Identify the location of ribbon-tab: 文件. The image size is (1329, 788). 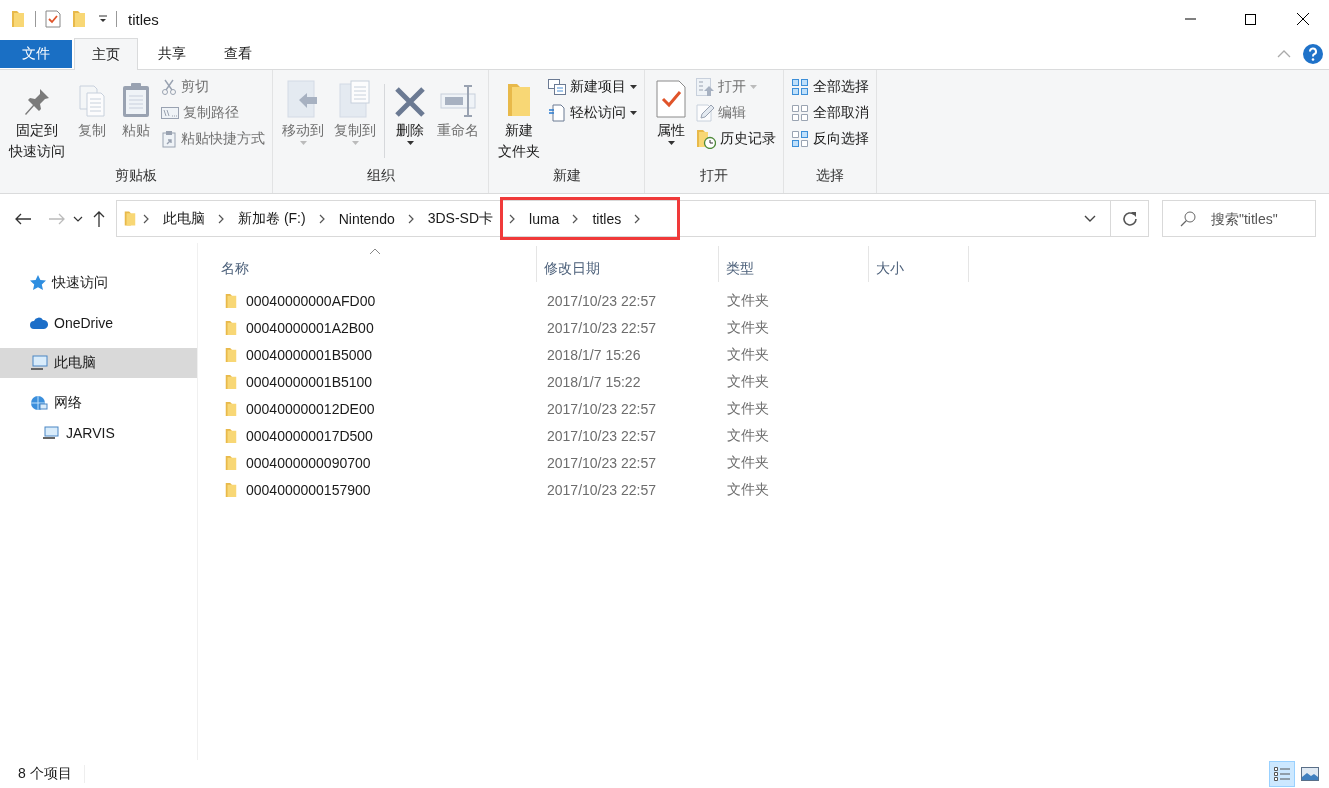
(36, 54).